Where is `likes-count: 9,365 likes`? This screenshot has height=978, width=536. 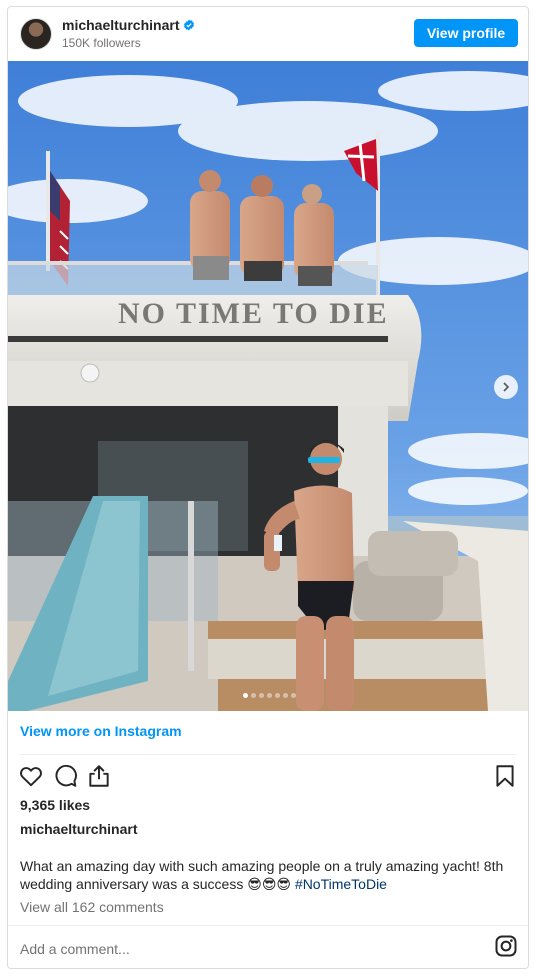 likes-count: 9,365 likes is located at coordinates (55, 805).